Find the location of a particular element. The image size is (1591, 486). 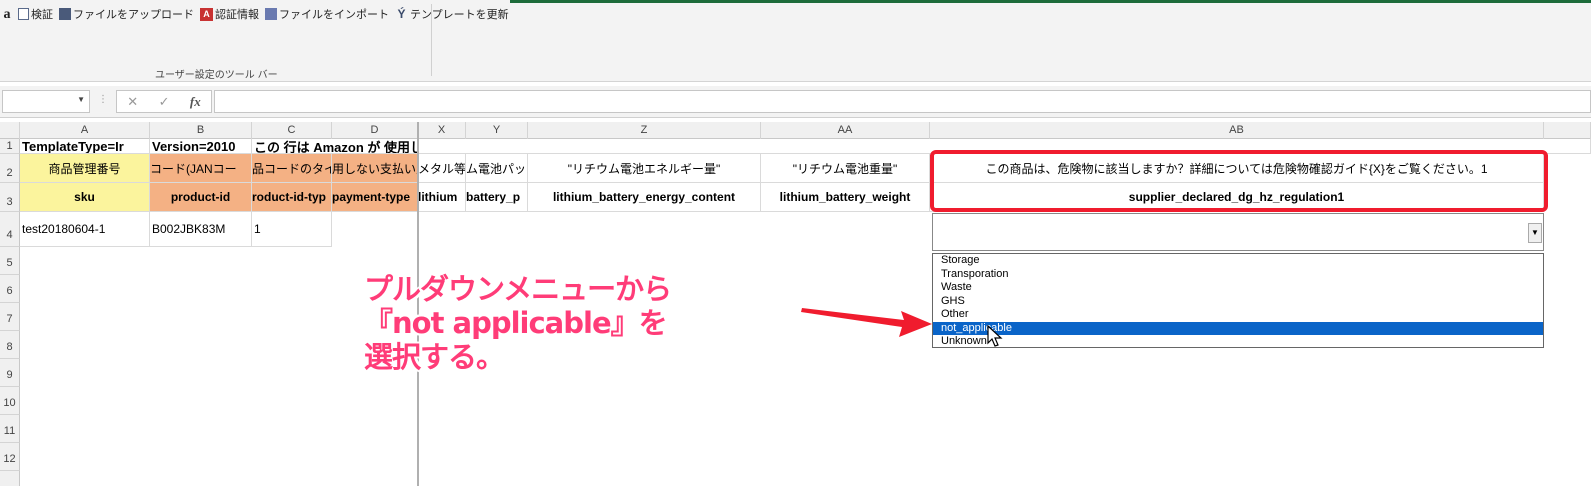

mouse-cursor-icon is located at coordinates (995, 336).